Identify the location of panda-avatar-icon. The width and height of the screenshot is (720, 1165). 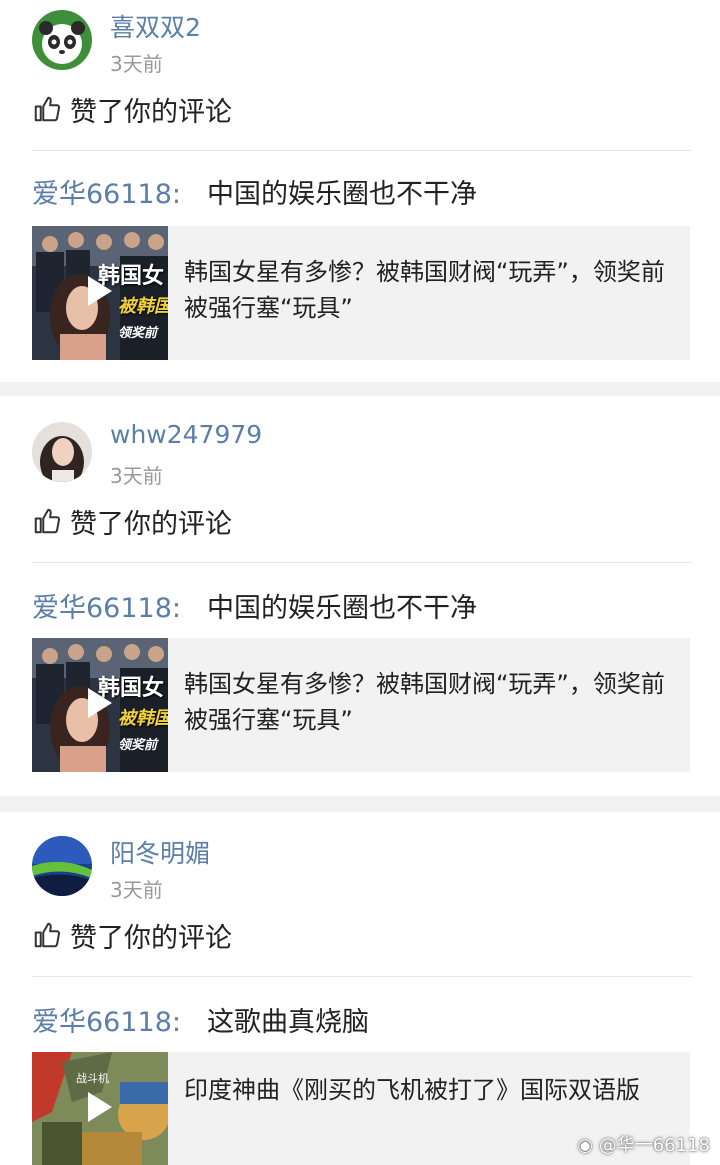
(62, 40).